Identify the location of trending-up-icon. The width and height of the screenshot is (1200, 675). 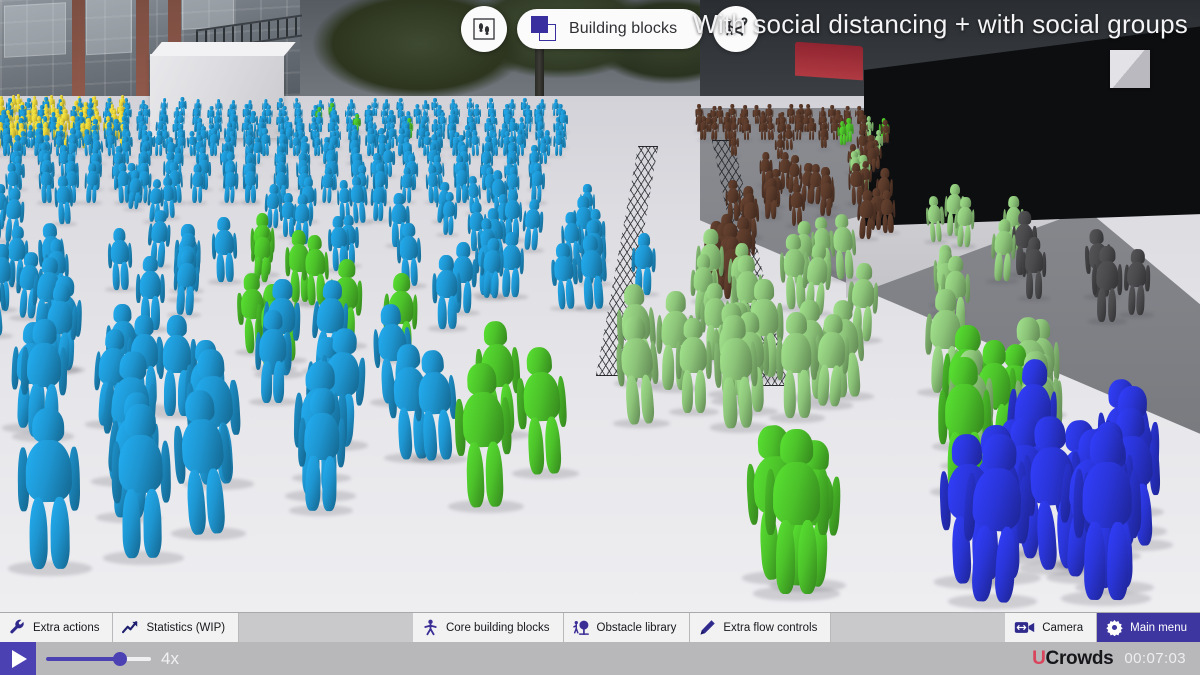
(130, 627).